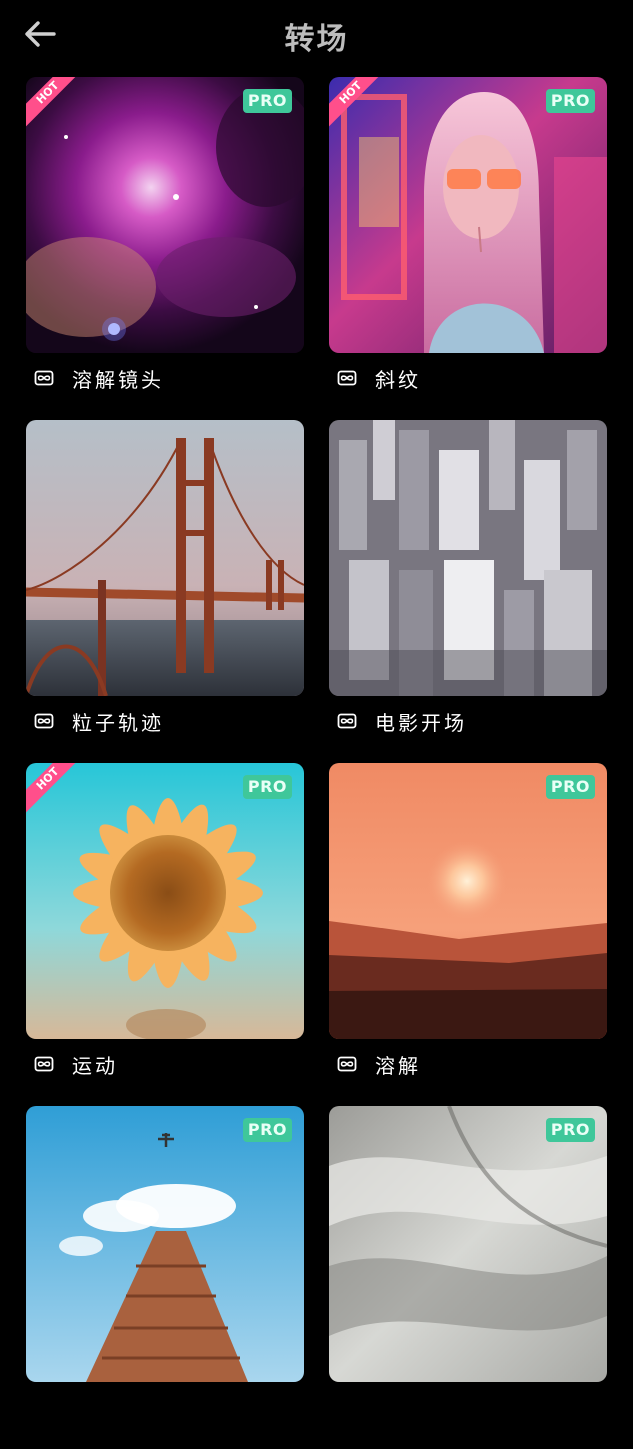 The height and width of the screenshot is (1449, 633). I want to click on card-label: 粒子轨迹, so click(118, 722).